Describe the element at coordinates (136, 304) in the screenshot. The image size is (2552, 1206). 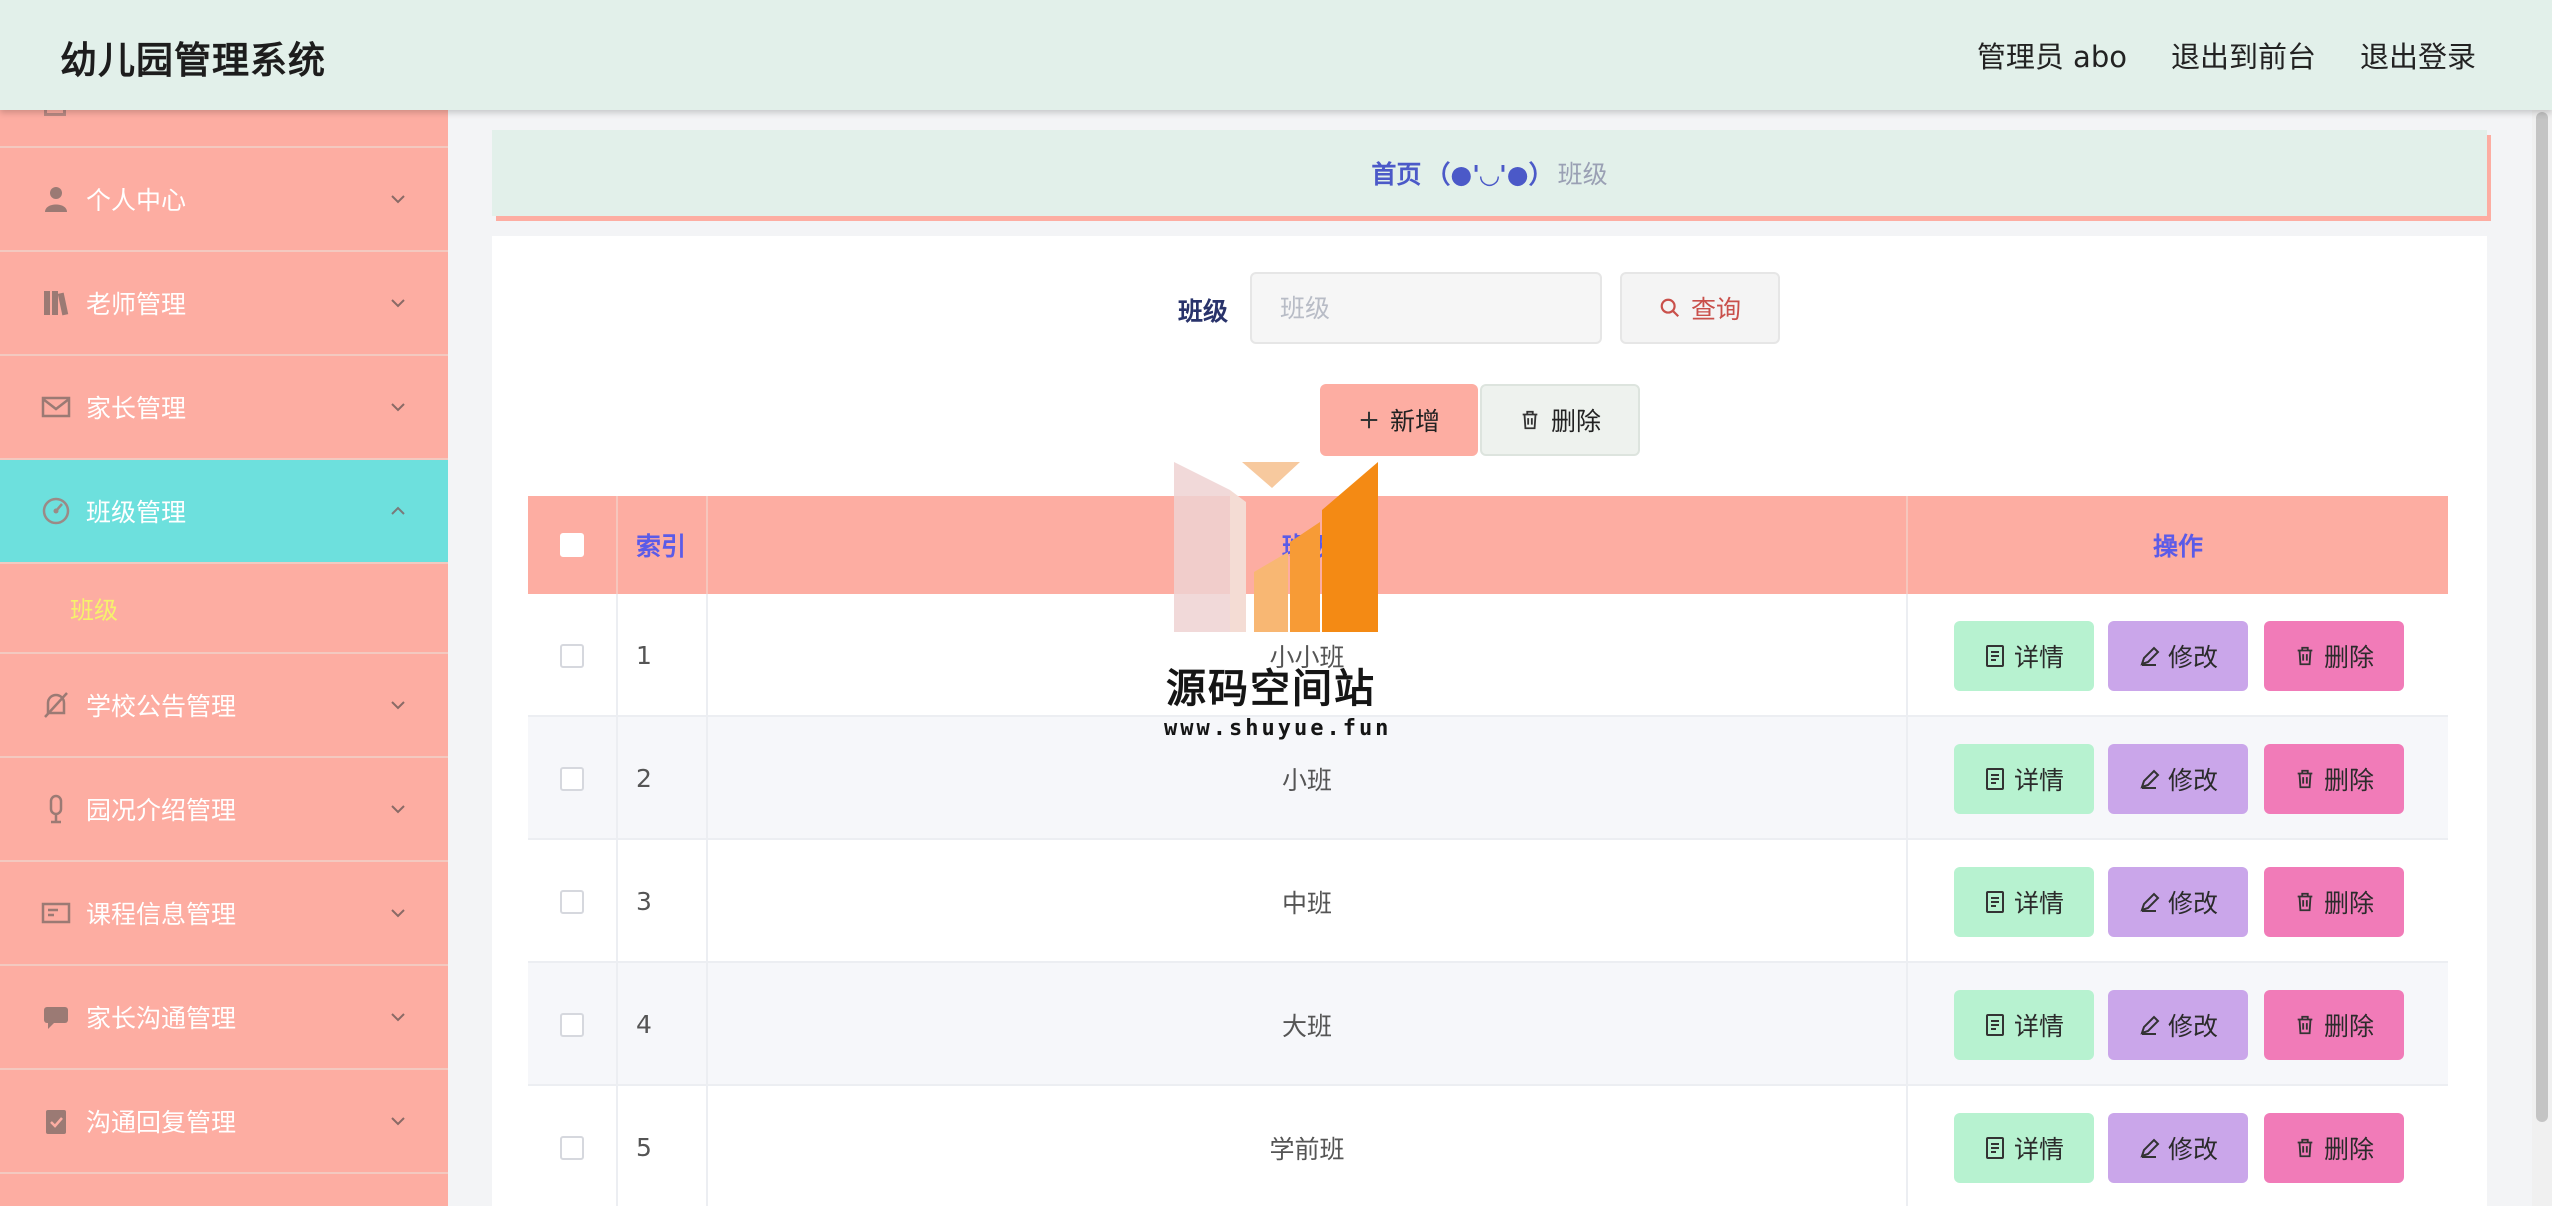
I see `sidebar-item-label: 老师管理` at that location.